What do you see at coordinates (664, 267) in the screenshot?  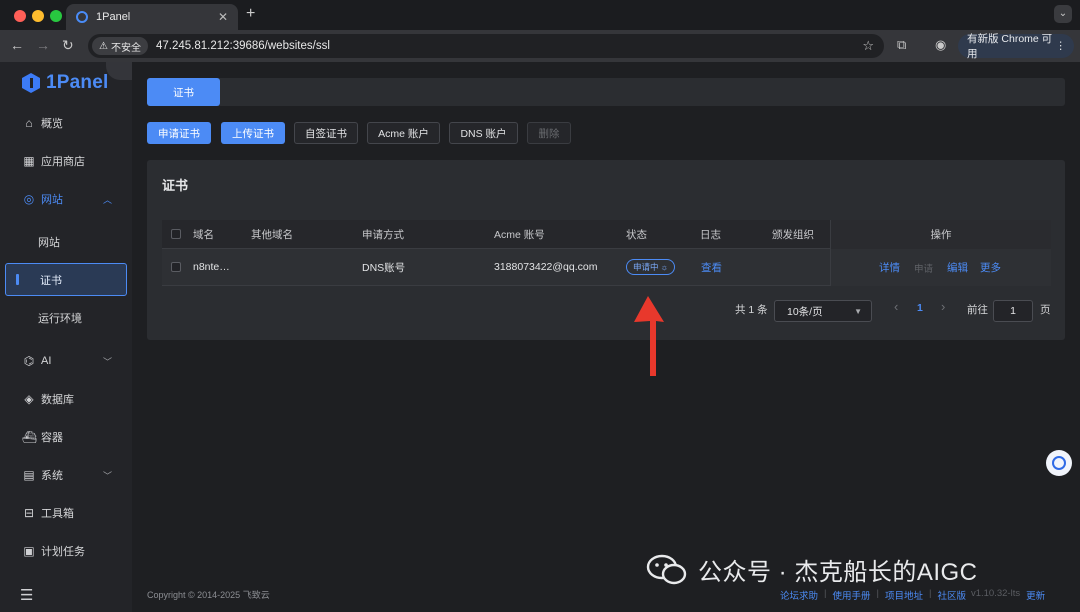 I see `loading-spinner-icon: ☼` at bounding box center [664, 267].